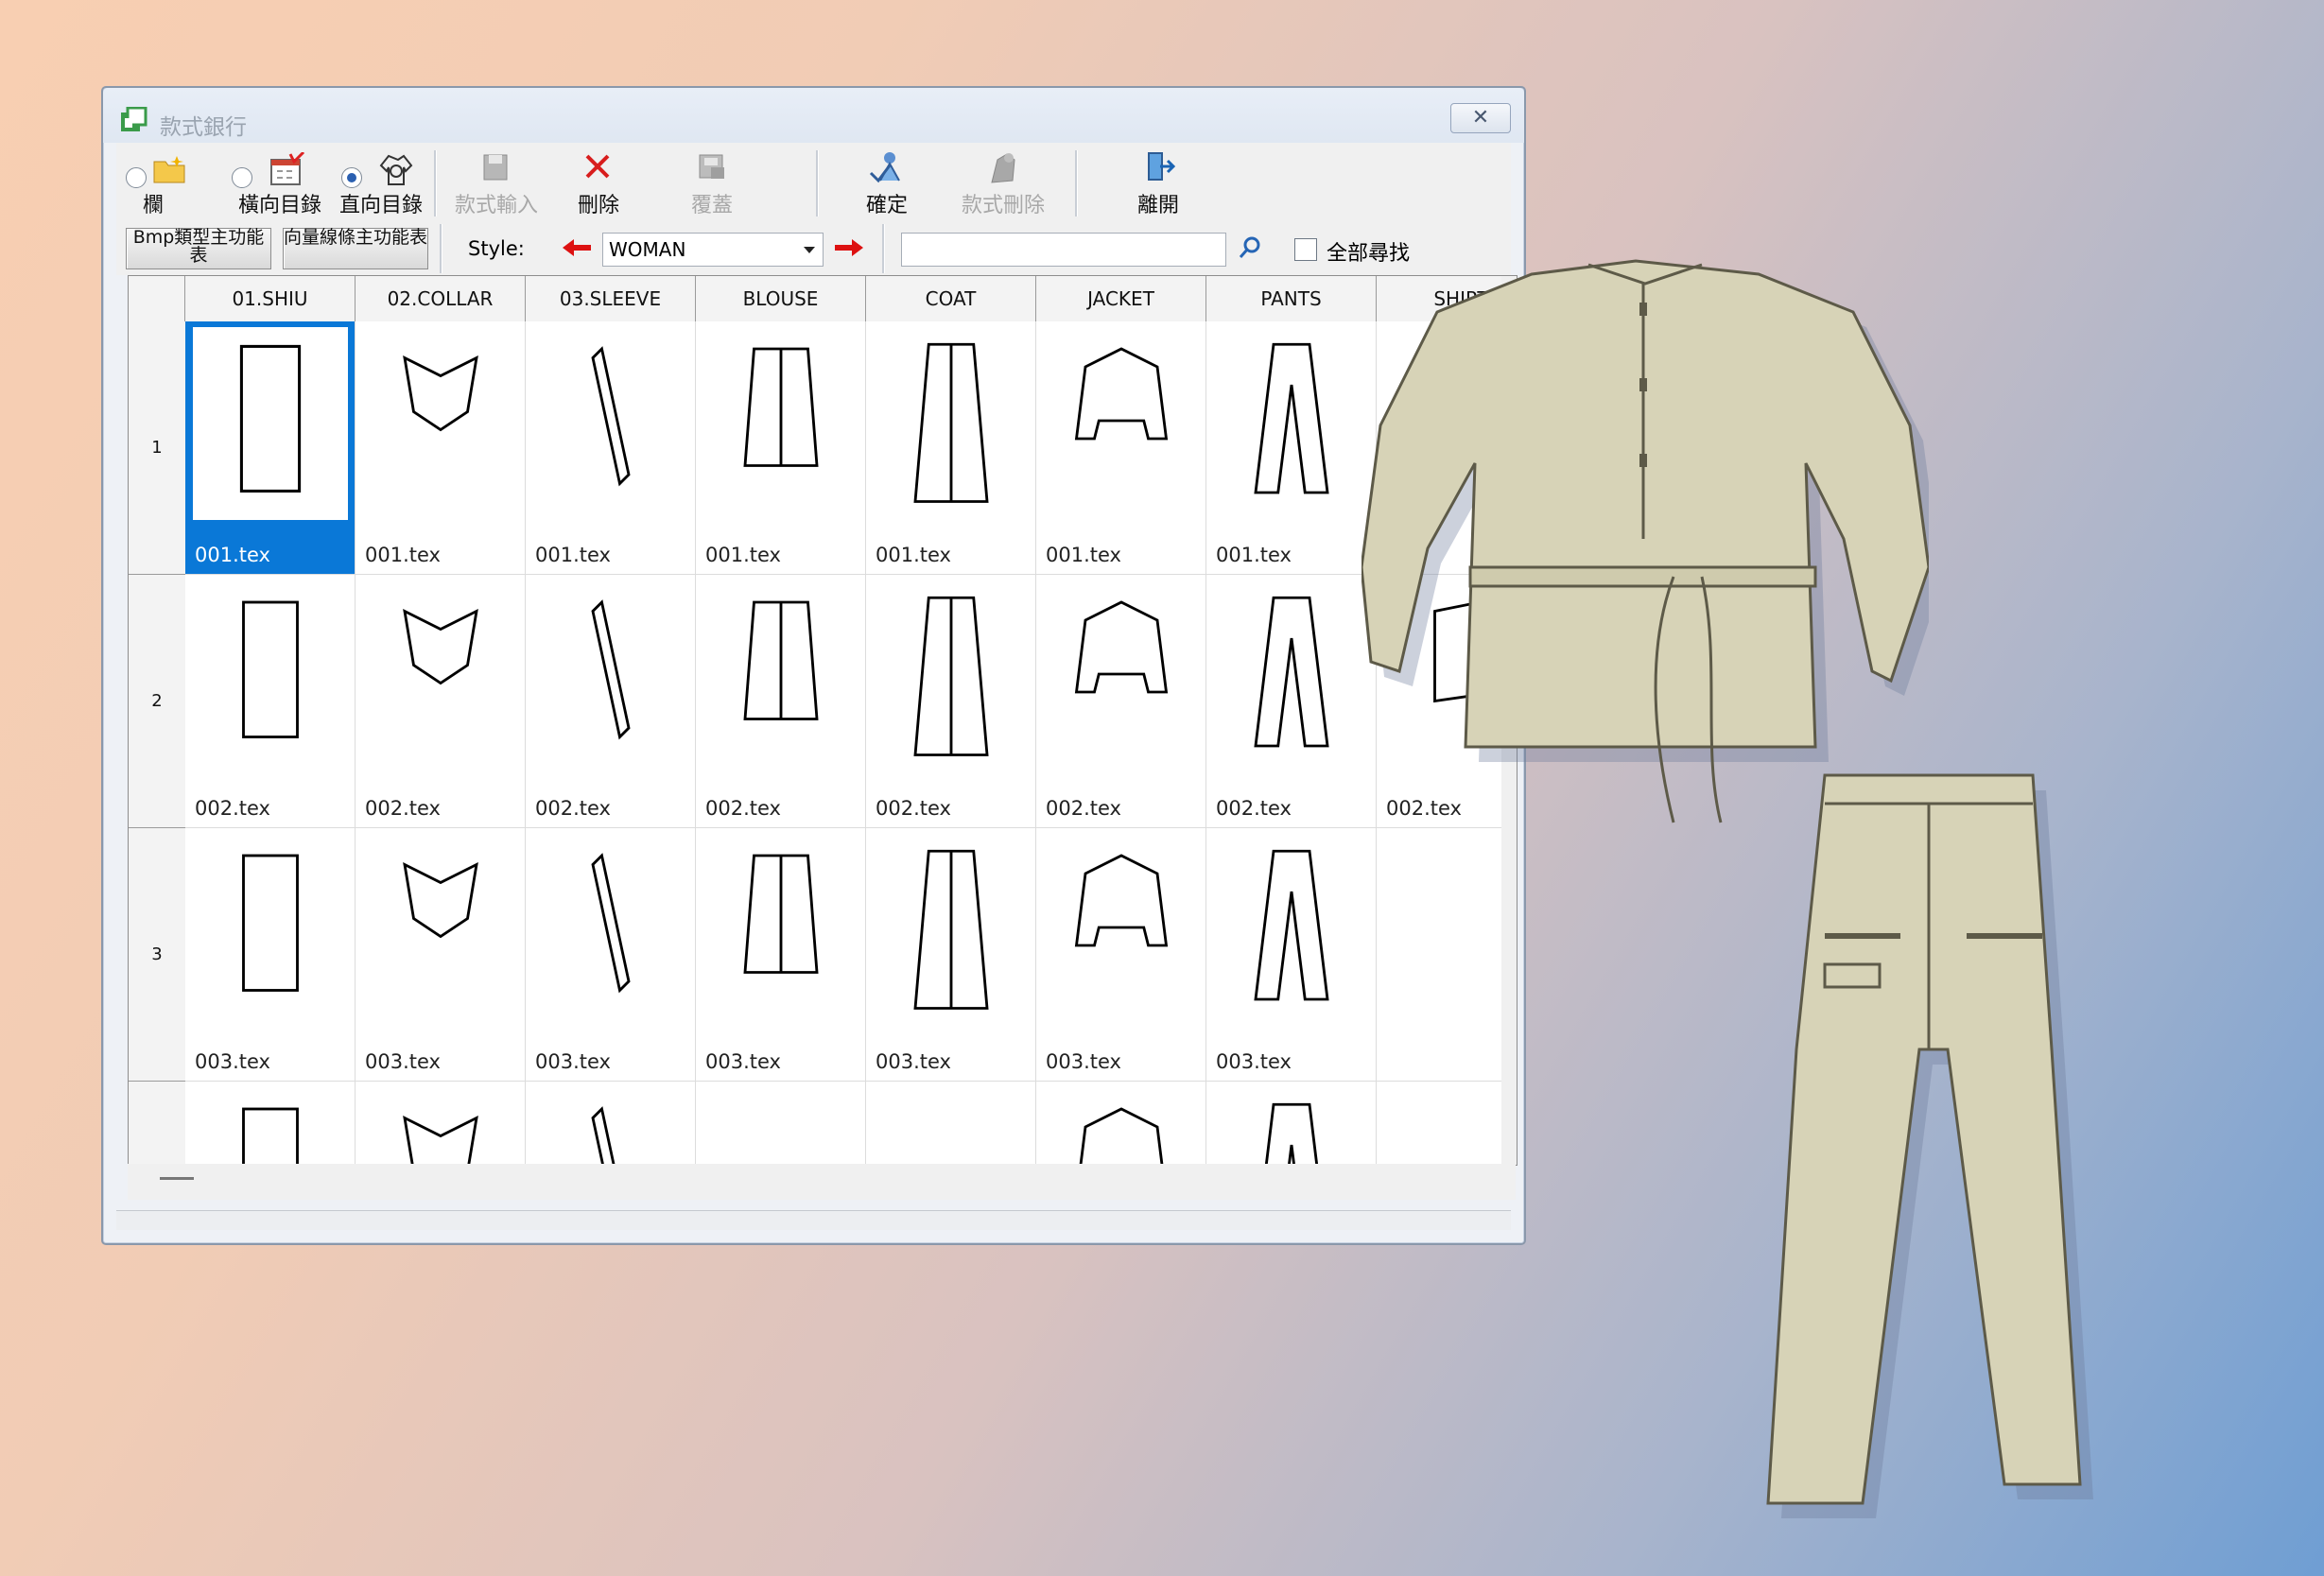 This screenshot has height=1576, width=2324. I want to click on view-option-vertical: 直向目錄, so click(381, 183).